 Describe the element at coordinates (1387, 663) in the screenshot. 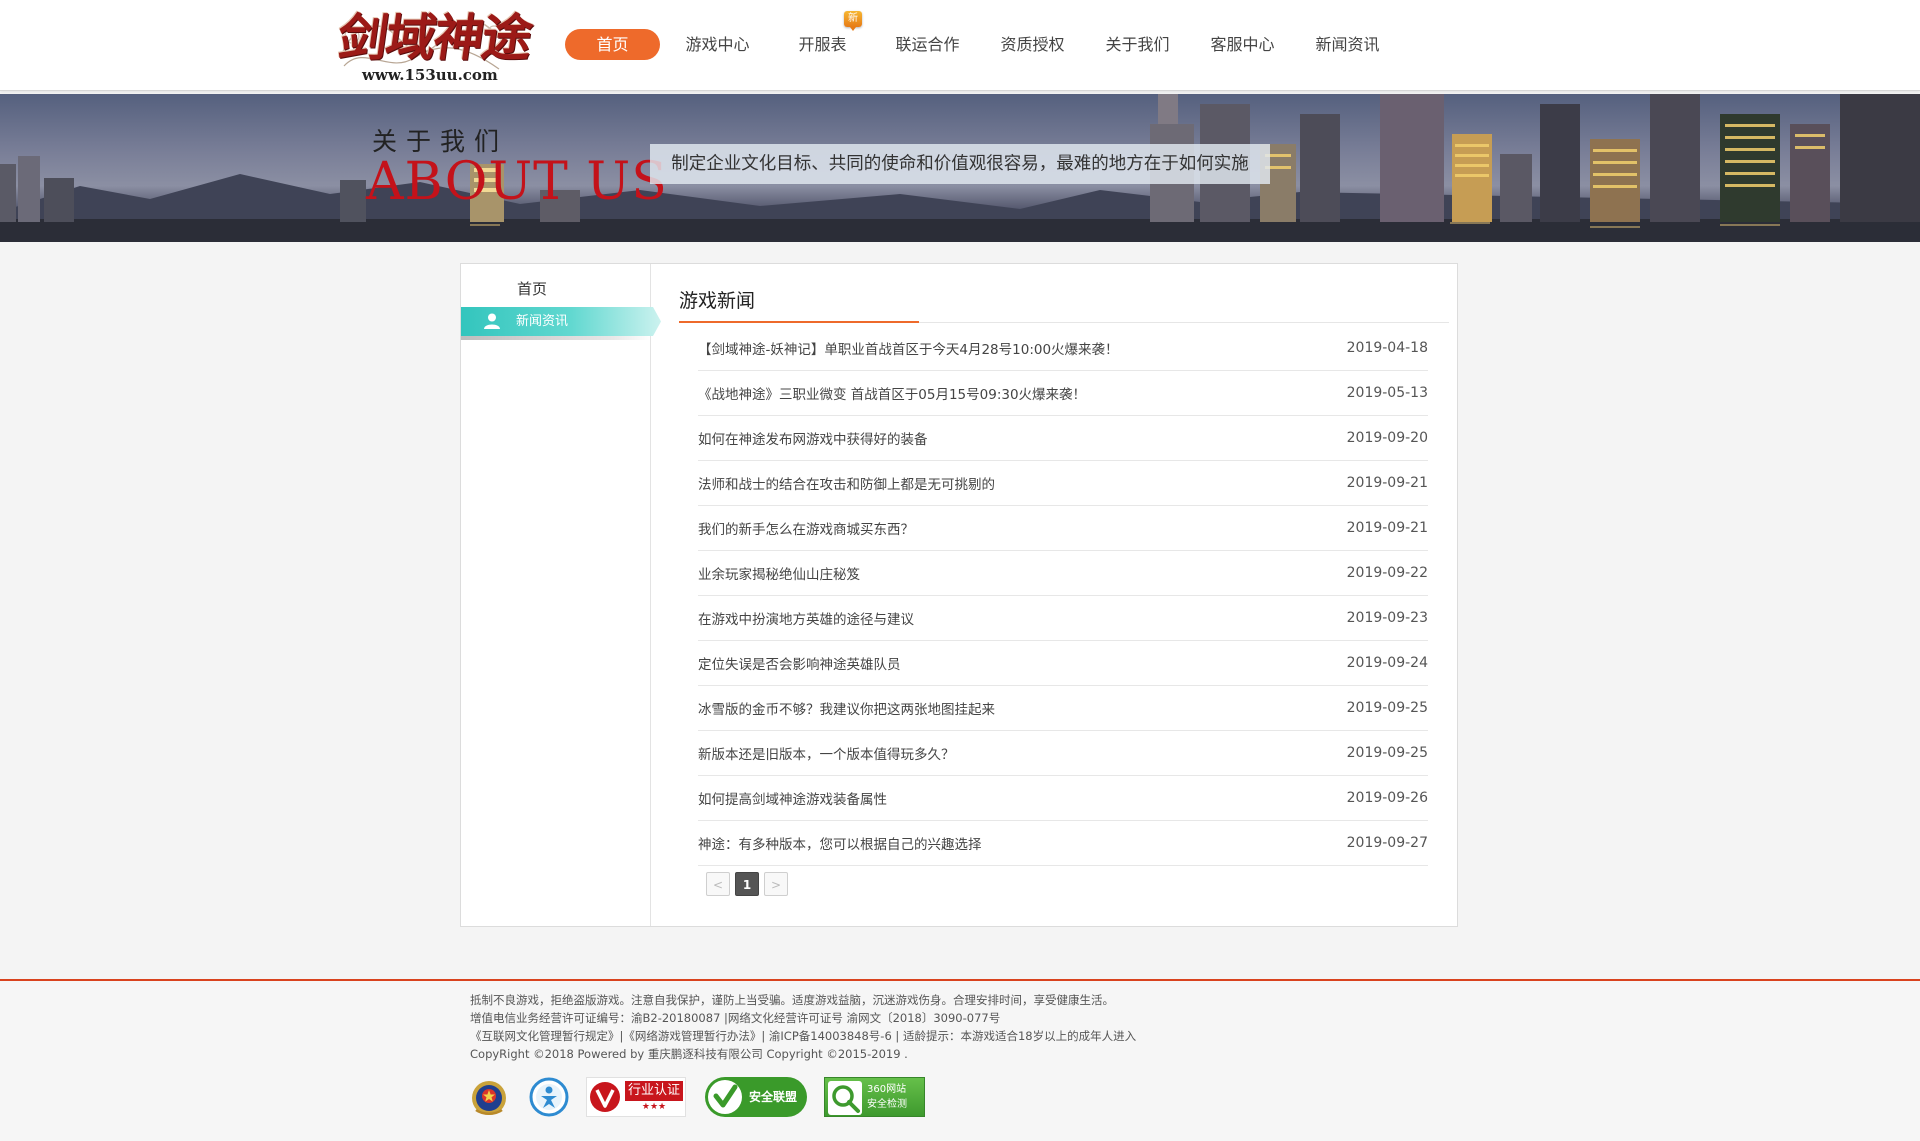

I see `news-date: 2019-09-24` at that location.